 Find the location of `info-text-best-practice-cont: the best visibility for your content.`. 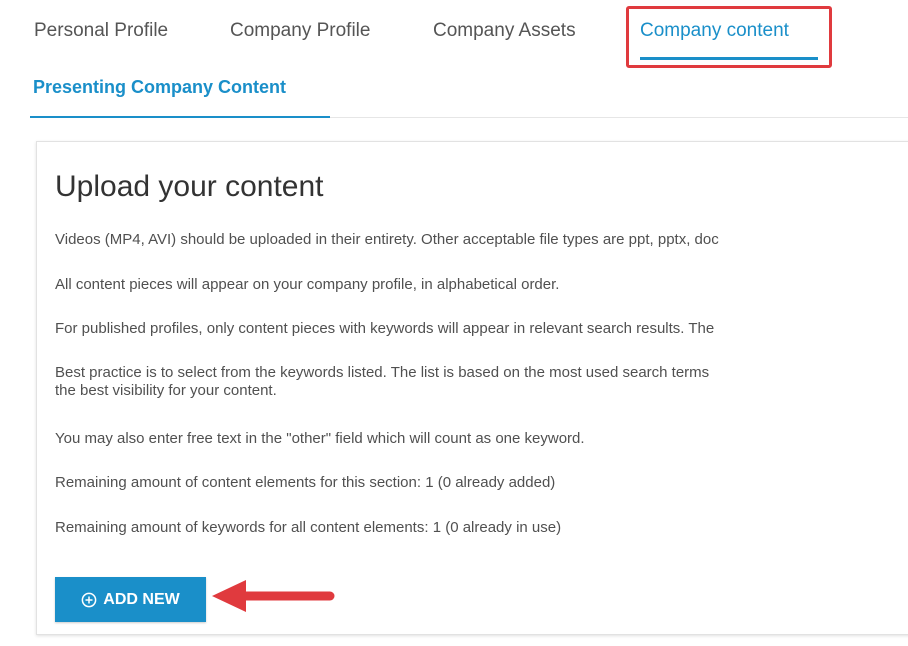

info-text-best-practice-cont: the best visibility for your content. is located at coordinates (166, 390).